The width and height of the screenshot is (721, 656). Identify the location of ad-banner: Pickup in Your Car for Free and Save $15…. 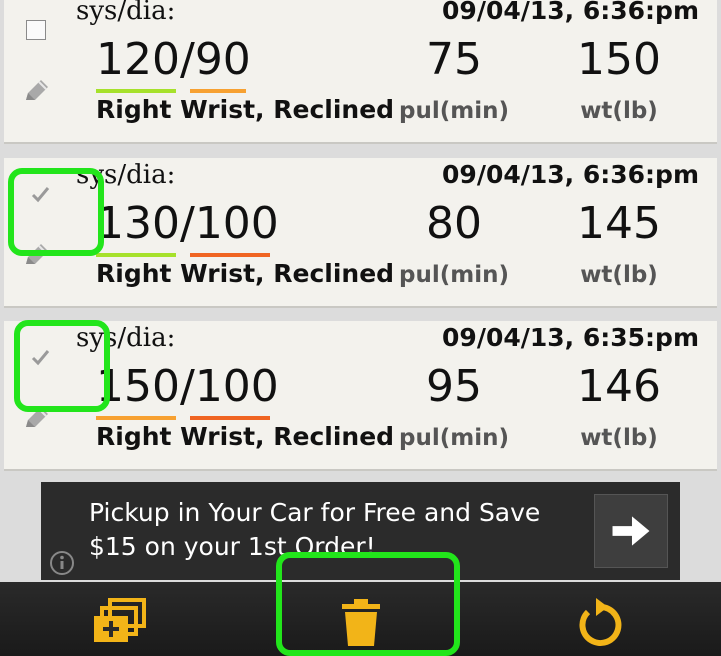
(360, 531).